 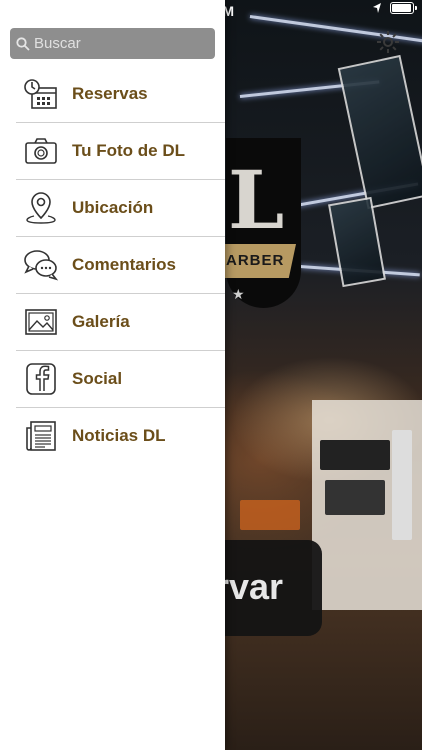 I want to click on gear-icon, so click(x=388, y=42).